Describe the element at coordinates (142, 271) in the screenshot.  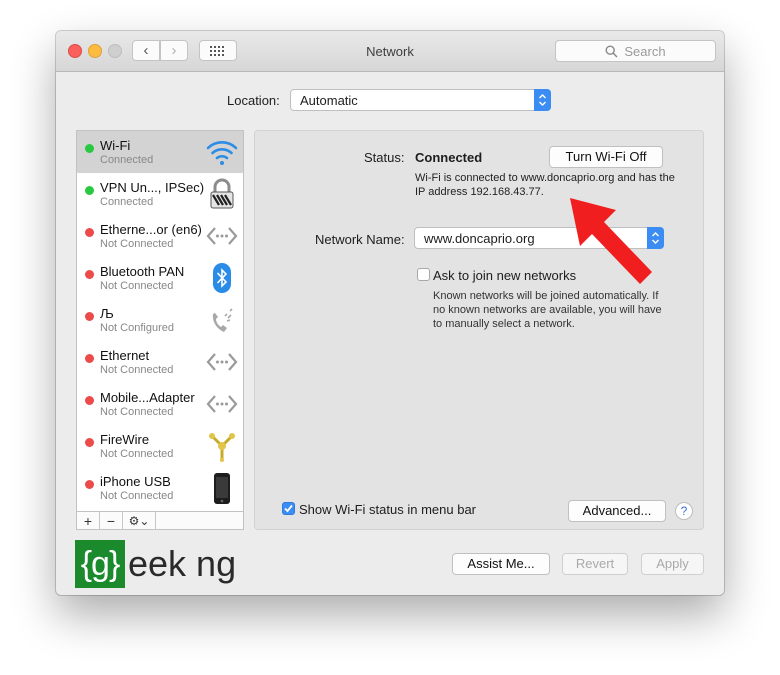
I see `service-name: Bluetooth PAN` at that location.